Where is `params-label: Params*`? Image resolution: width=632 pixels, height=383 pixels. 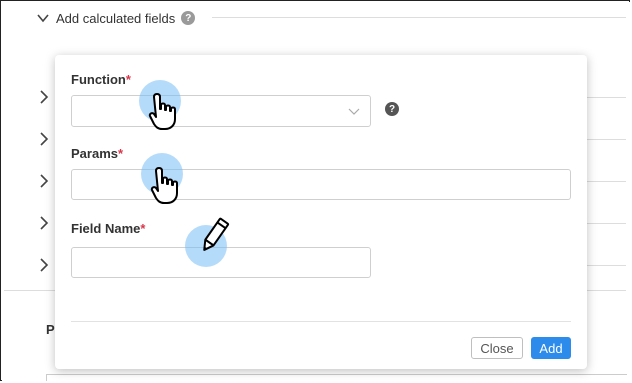 params-label: Params* is located at coordinates (97, 153).